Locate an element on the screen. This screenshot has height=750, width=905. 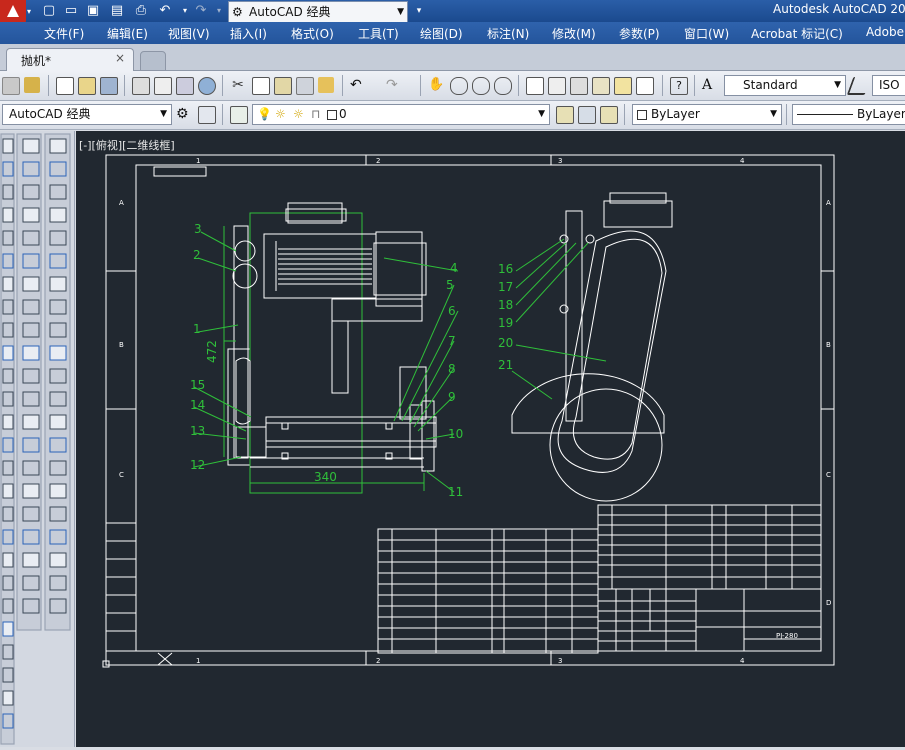
close-icon: × is located at coordinates (120, 58).